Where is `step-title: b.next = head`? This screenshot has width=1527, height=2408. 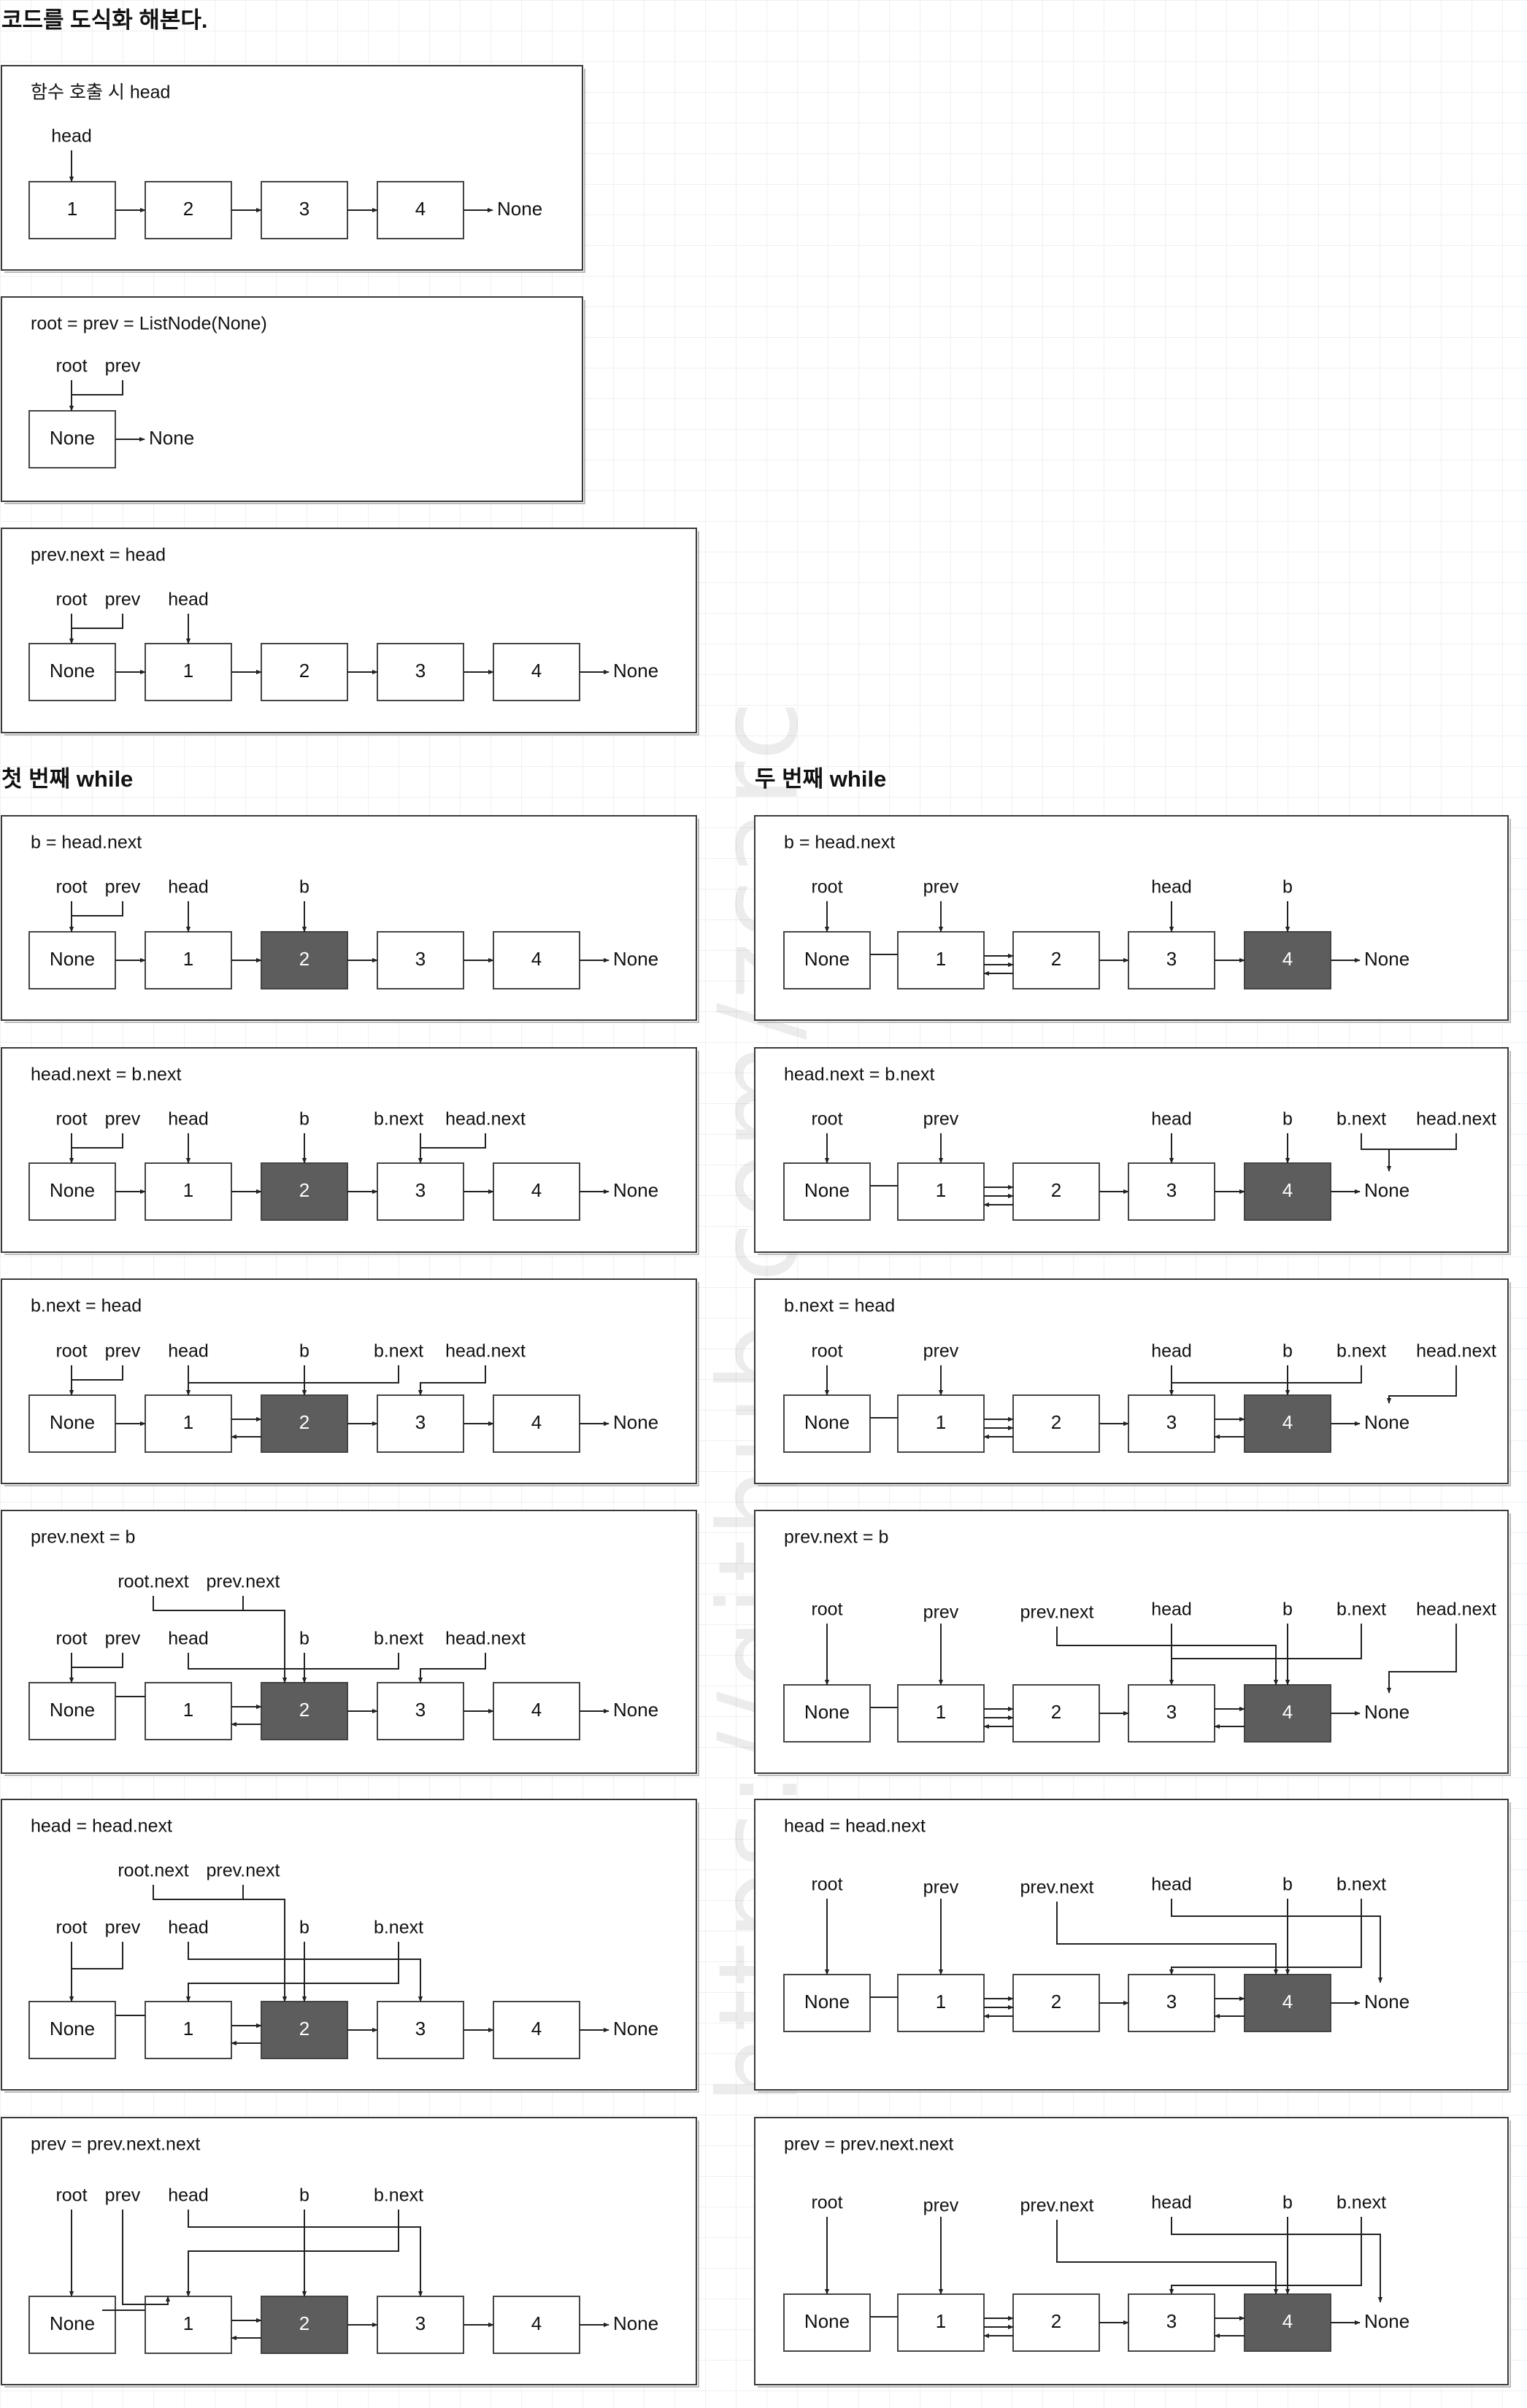
step-title: b.next = head is located at coordinates (839, 1306).